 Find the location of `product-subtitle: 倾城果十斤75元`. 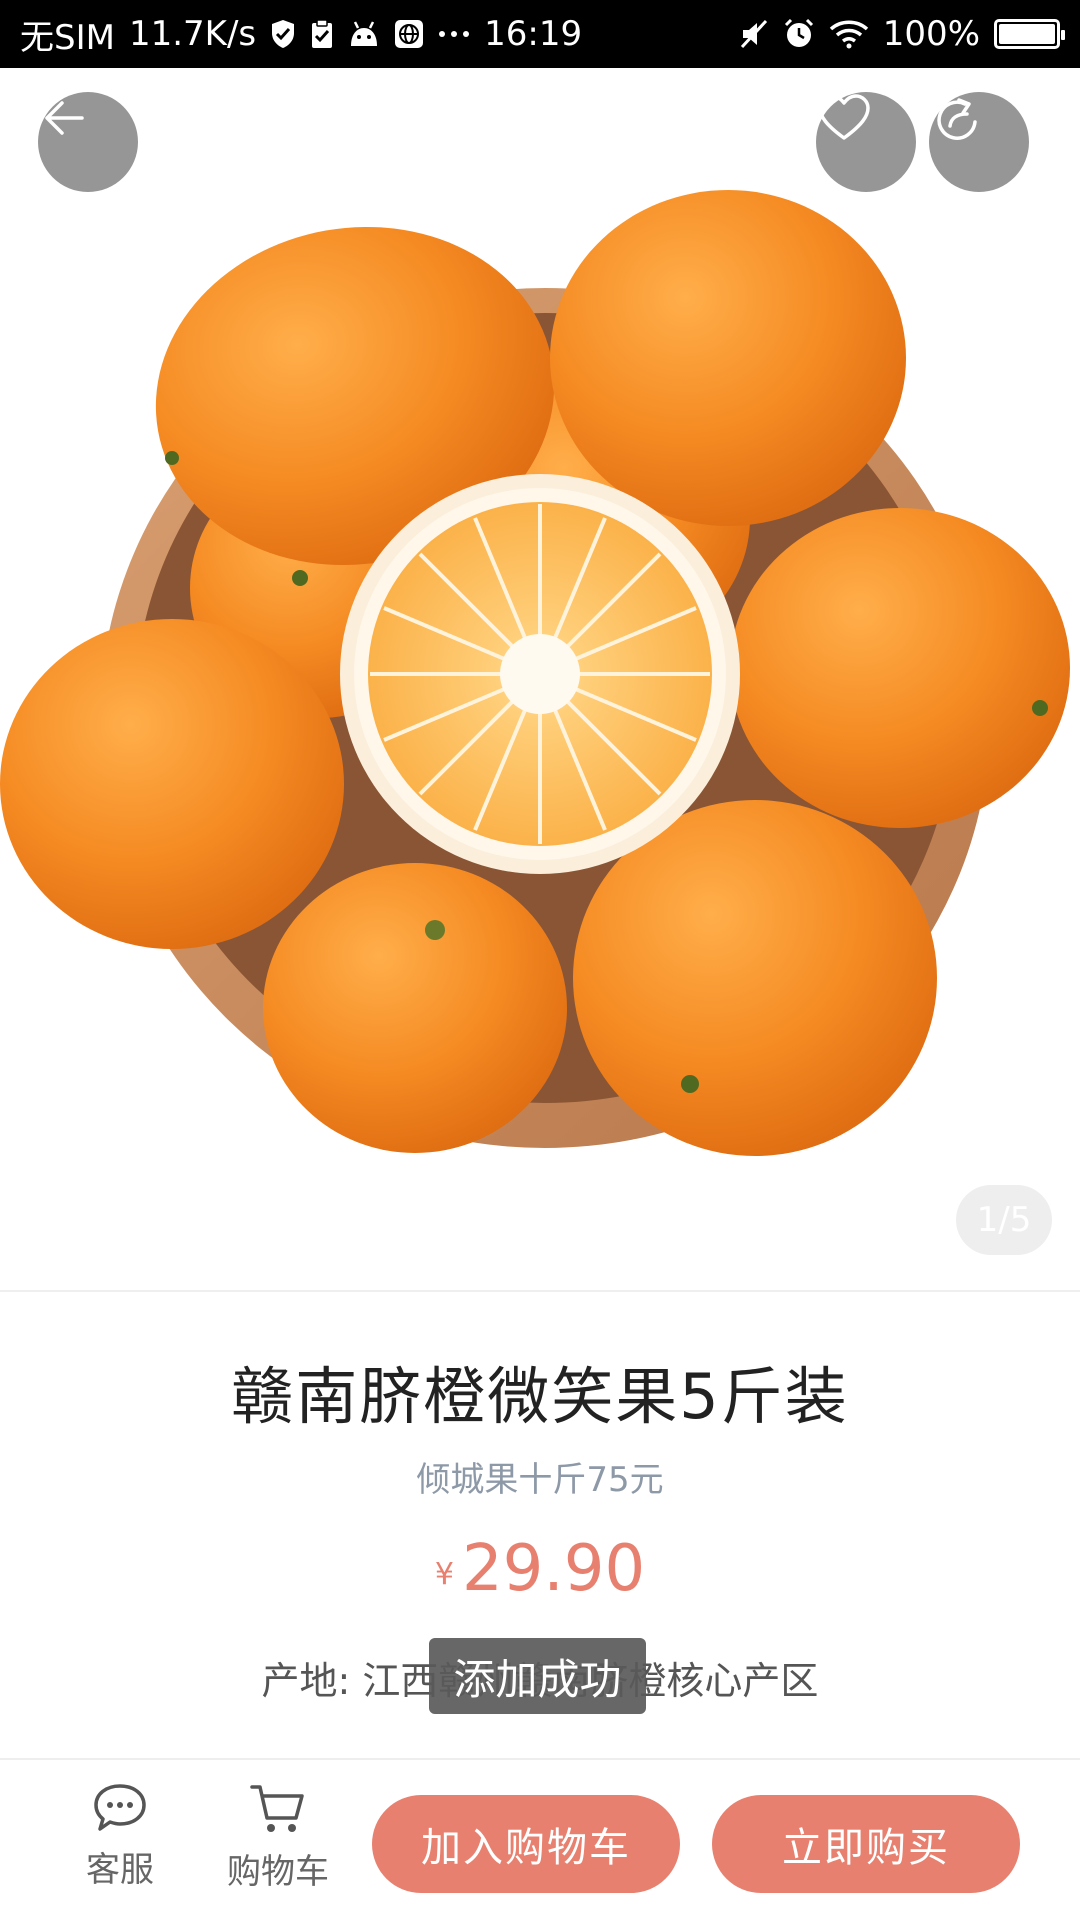

product-subtitle: 倾城果十斤75元 is located at coordinates (540, 1480).